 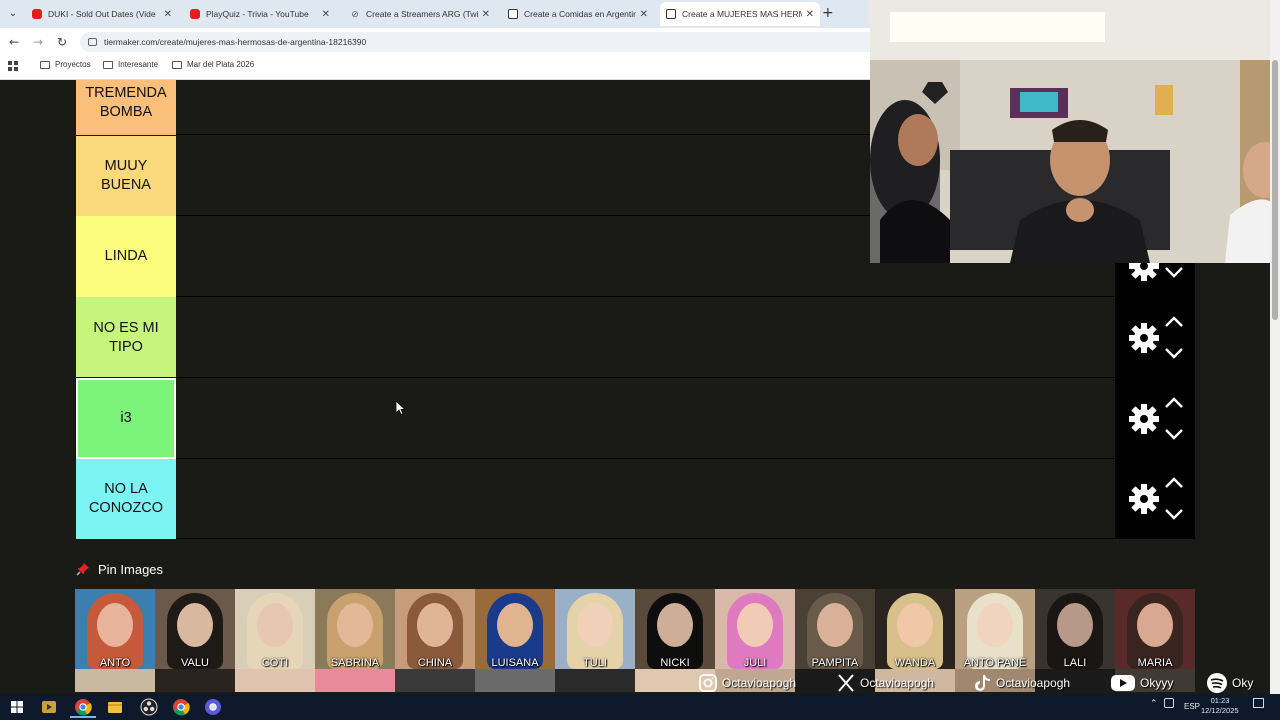 What do you see at coordinates (126, 176) in the screenshot?
I see `tier-label: MUUY BUENA` at bounding box center [126, 176].